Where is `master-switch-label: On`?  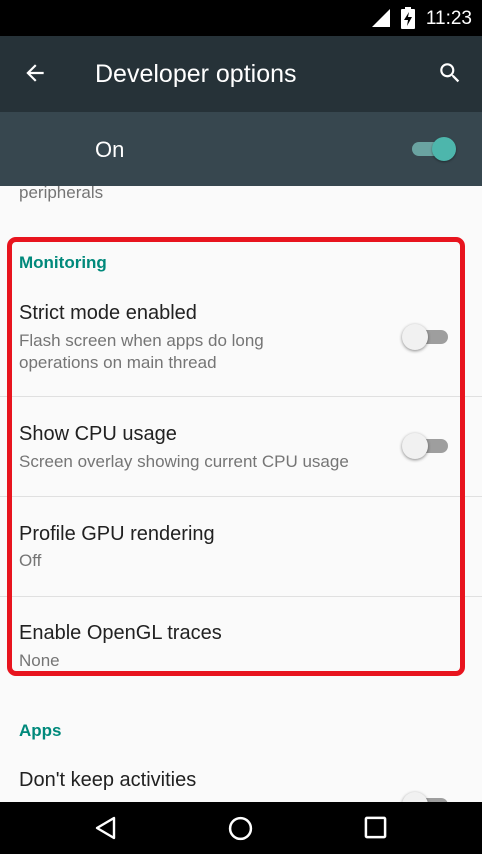 master-switch-label: On is located at coordinates (110, 149).